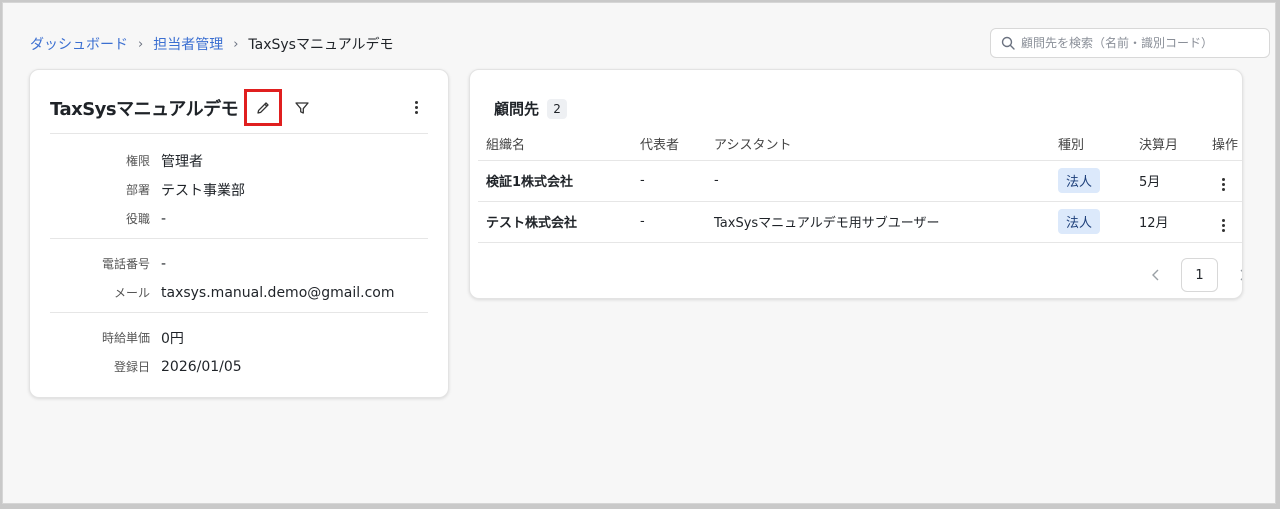  Describe the element at coordinates (125, 338) in the screenshot. I see `info-label: 時給単価` at that location.